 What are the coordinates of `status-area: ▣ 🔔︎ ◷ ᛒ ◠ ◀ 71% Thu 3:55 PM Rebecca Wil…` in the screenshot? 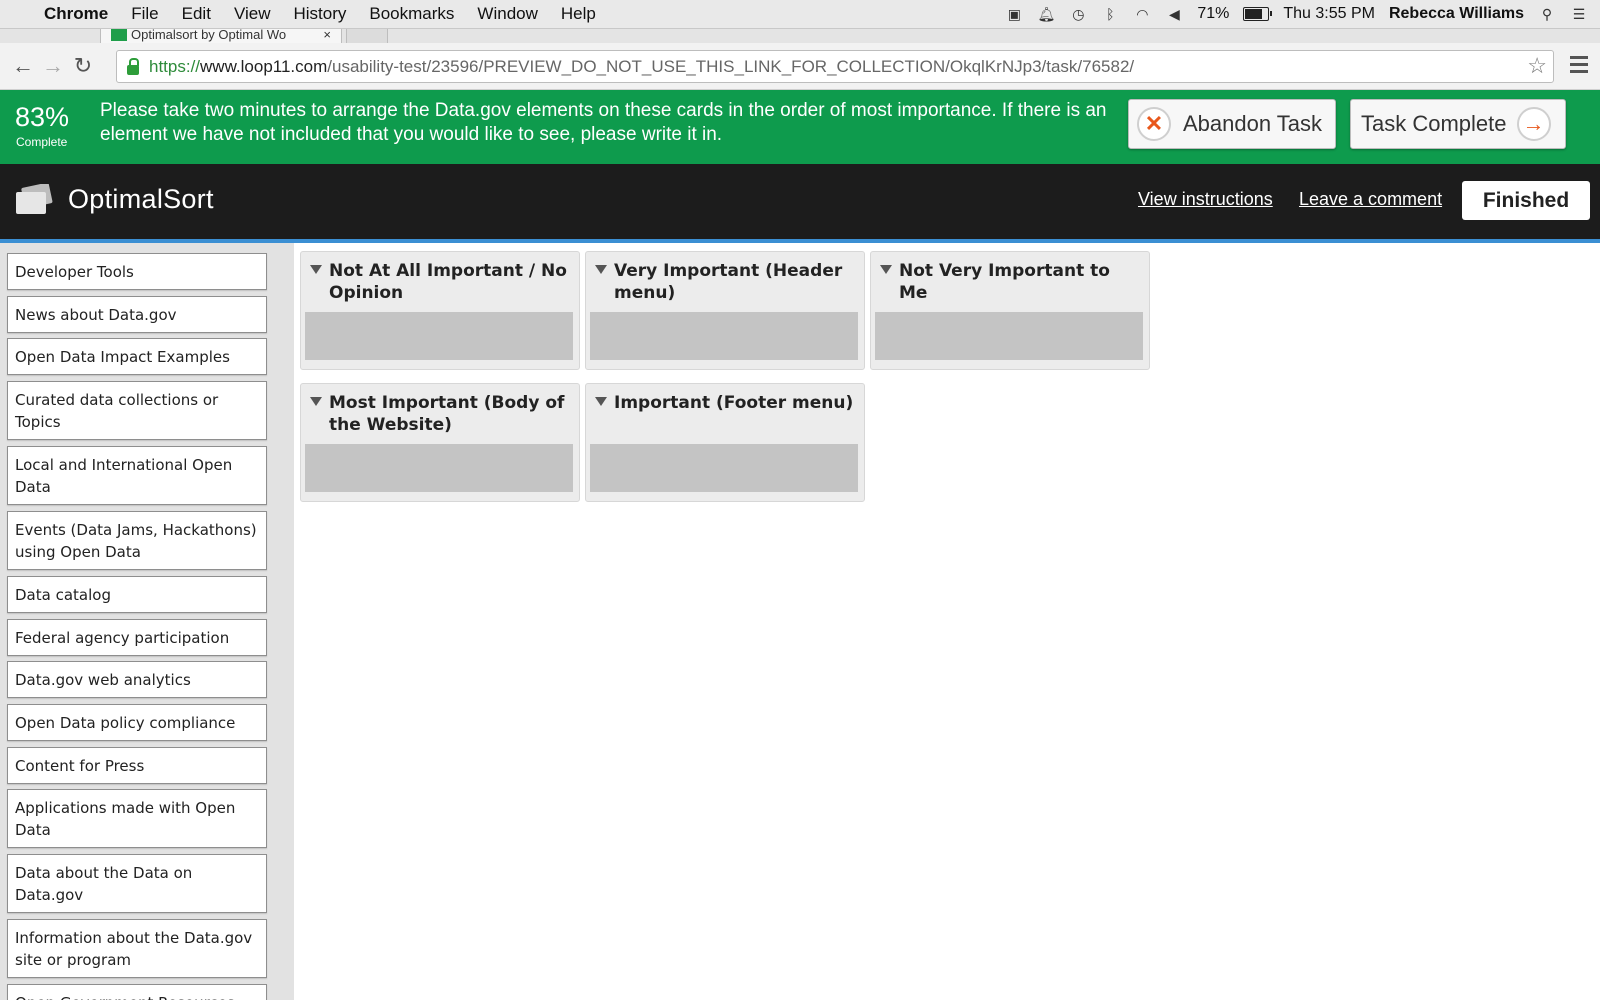 It's located at (1296, 14).